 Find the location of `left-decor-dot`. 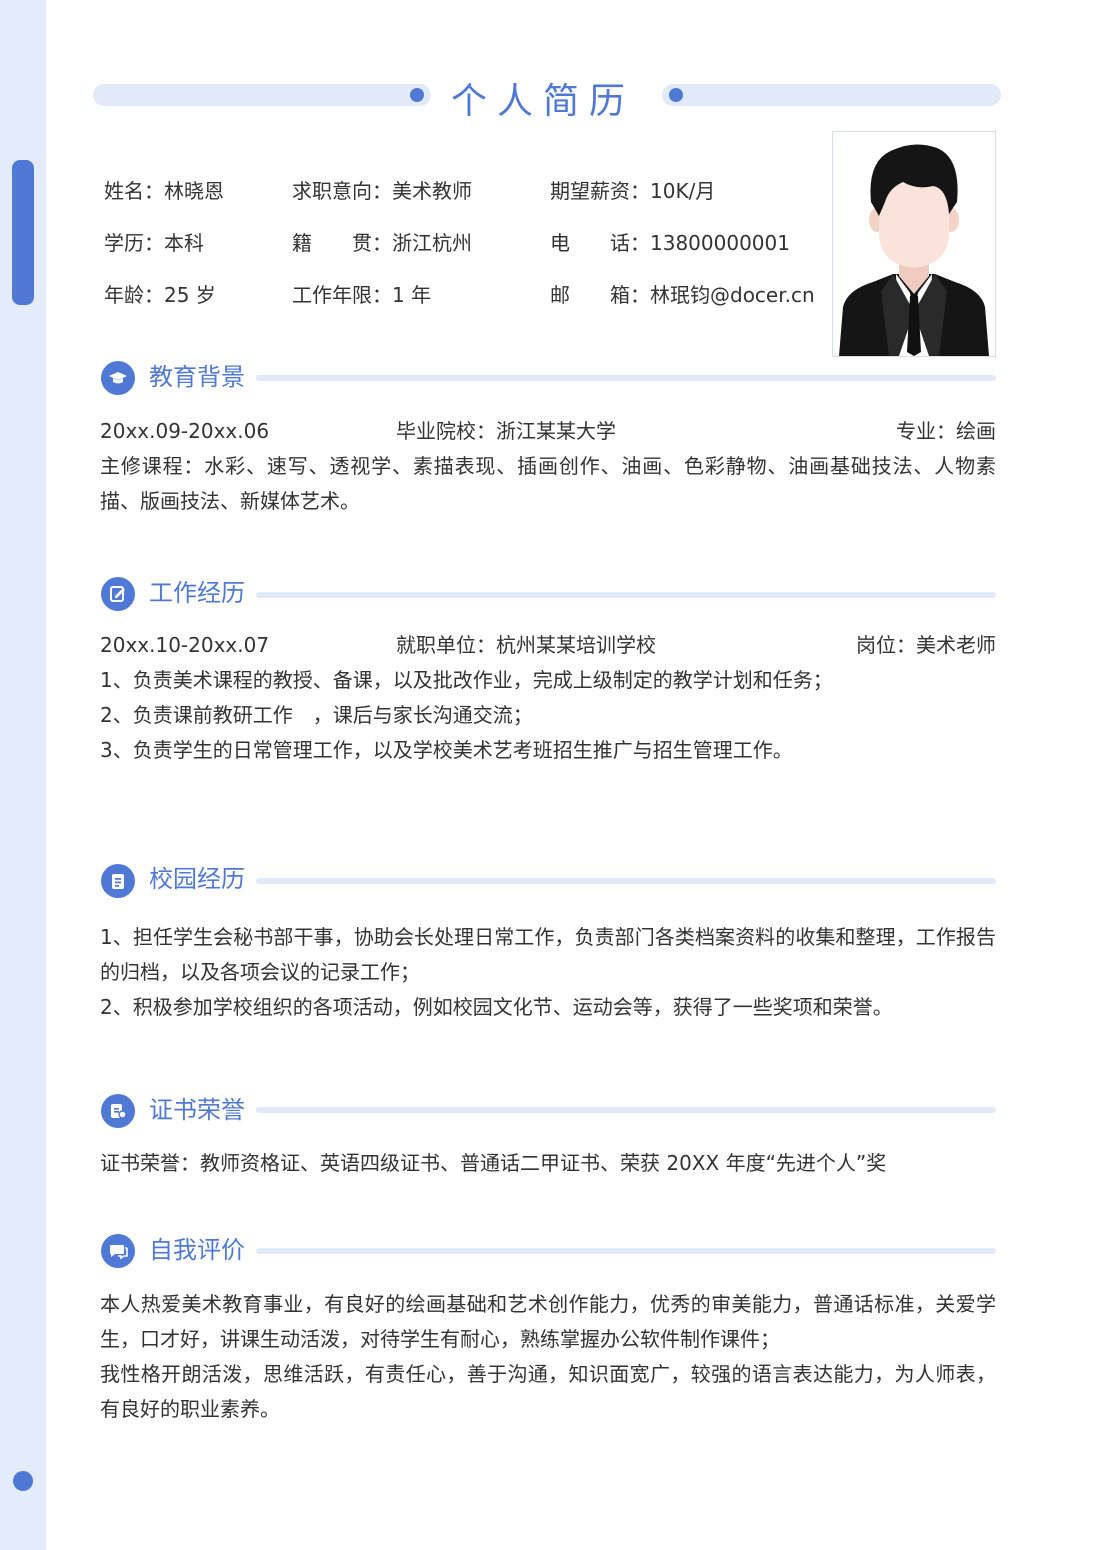

left-decor-dot is located at coordinates (23, 1481).